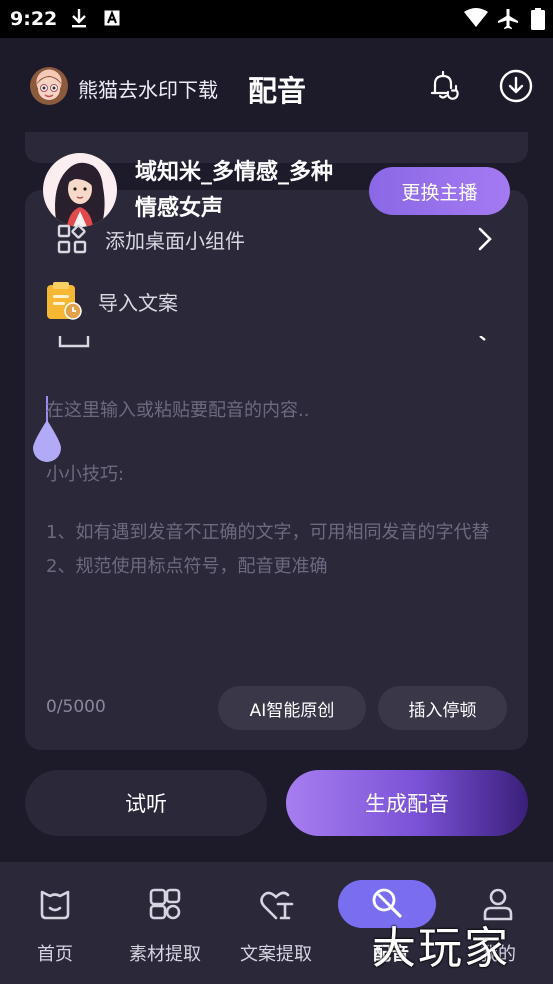  Describe the element at coordinates (443, 86) in the screenshot. I see `notification-refresh-icon` at that location.